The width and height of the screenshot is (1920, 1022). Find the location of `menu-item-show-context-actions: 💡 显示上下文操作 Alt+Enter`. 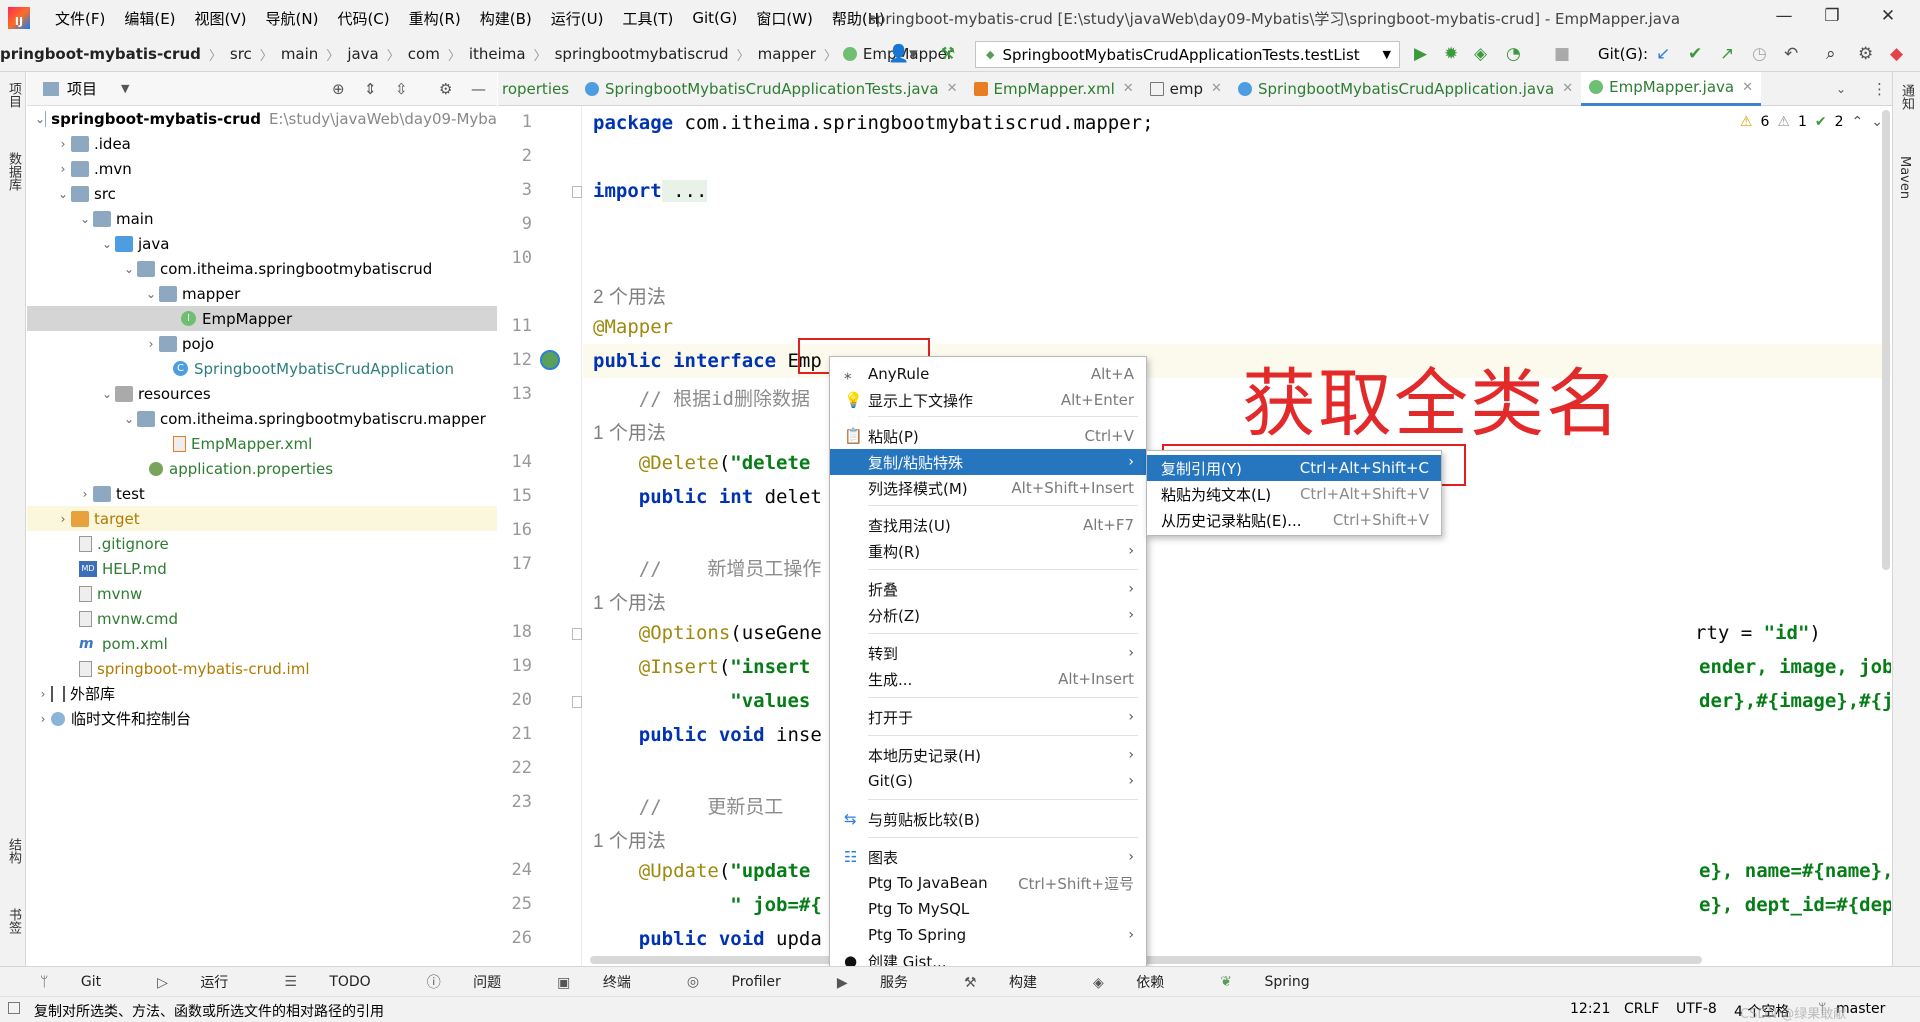

menu-item-show-context-actions: 💡 显示上下文操作 Alt+Enter is located at coordinates (988, 400).